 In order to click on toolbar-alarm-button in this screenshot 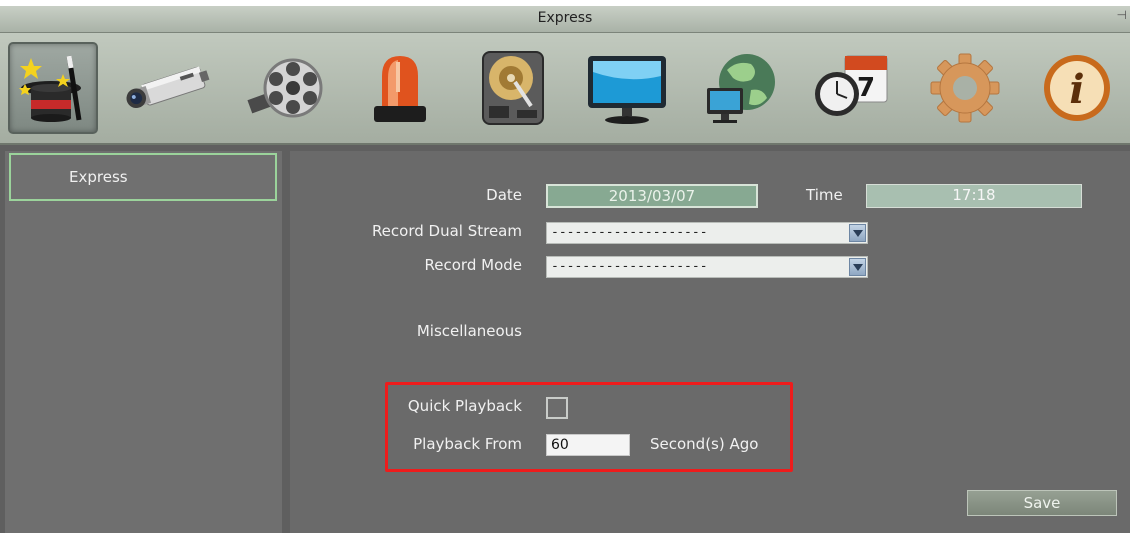, I will do `click(400, 88)`.